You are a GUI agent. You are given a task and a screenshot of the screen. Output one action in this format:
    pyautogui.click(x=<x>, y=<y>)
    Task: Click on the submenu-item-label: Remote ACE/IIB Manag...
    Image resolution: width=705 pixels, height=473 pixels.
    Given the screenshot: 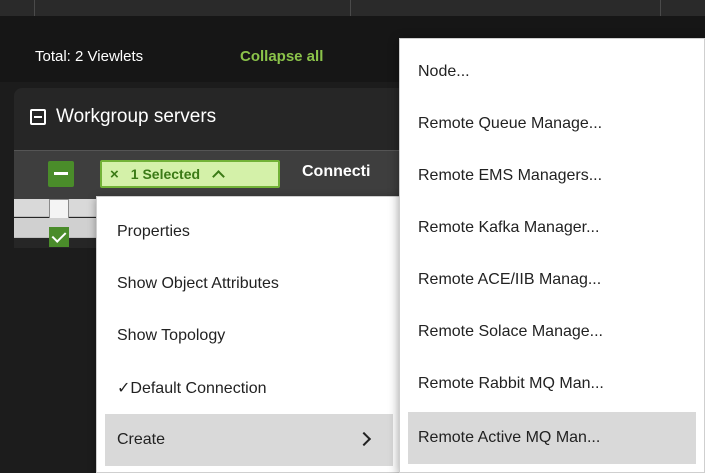 What is the action you would take?
    pyautogui.click(x=510, y=279)
    